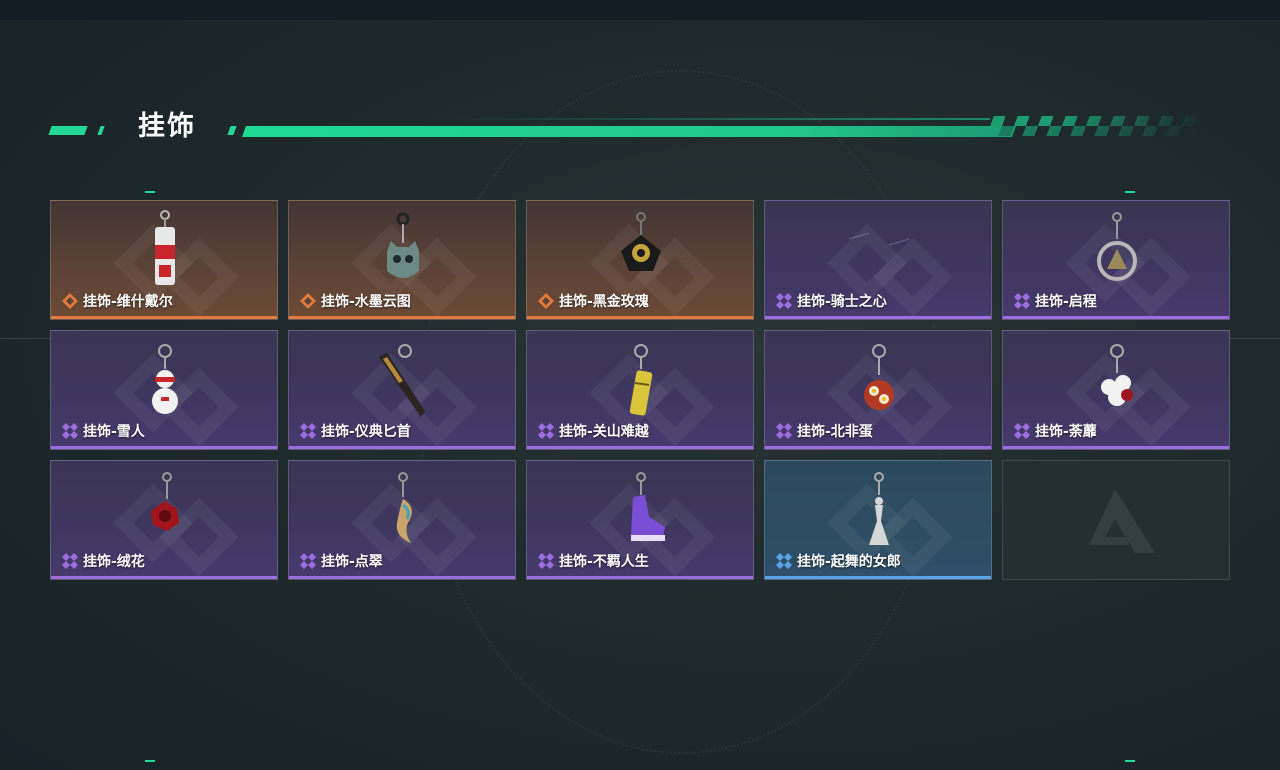 This screenshot has width=1280, height=770. I want to click on charm-label: 挂饰-关山难越, so click(593, 431).